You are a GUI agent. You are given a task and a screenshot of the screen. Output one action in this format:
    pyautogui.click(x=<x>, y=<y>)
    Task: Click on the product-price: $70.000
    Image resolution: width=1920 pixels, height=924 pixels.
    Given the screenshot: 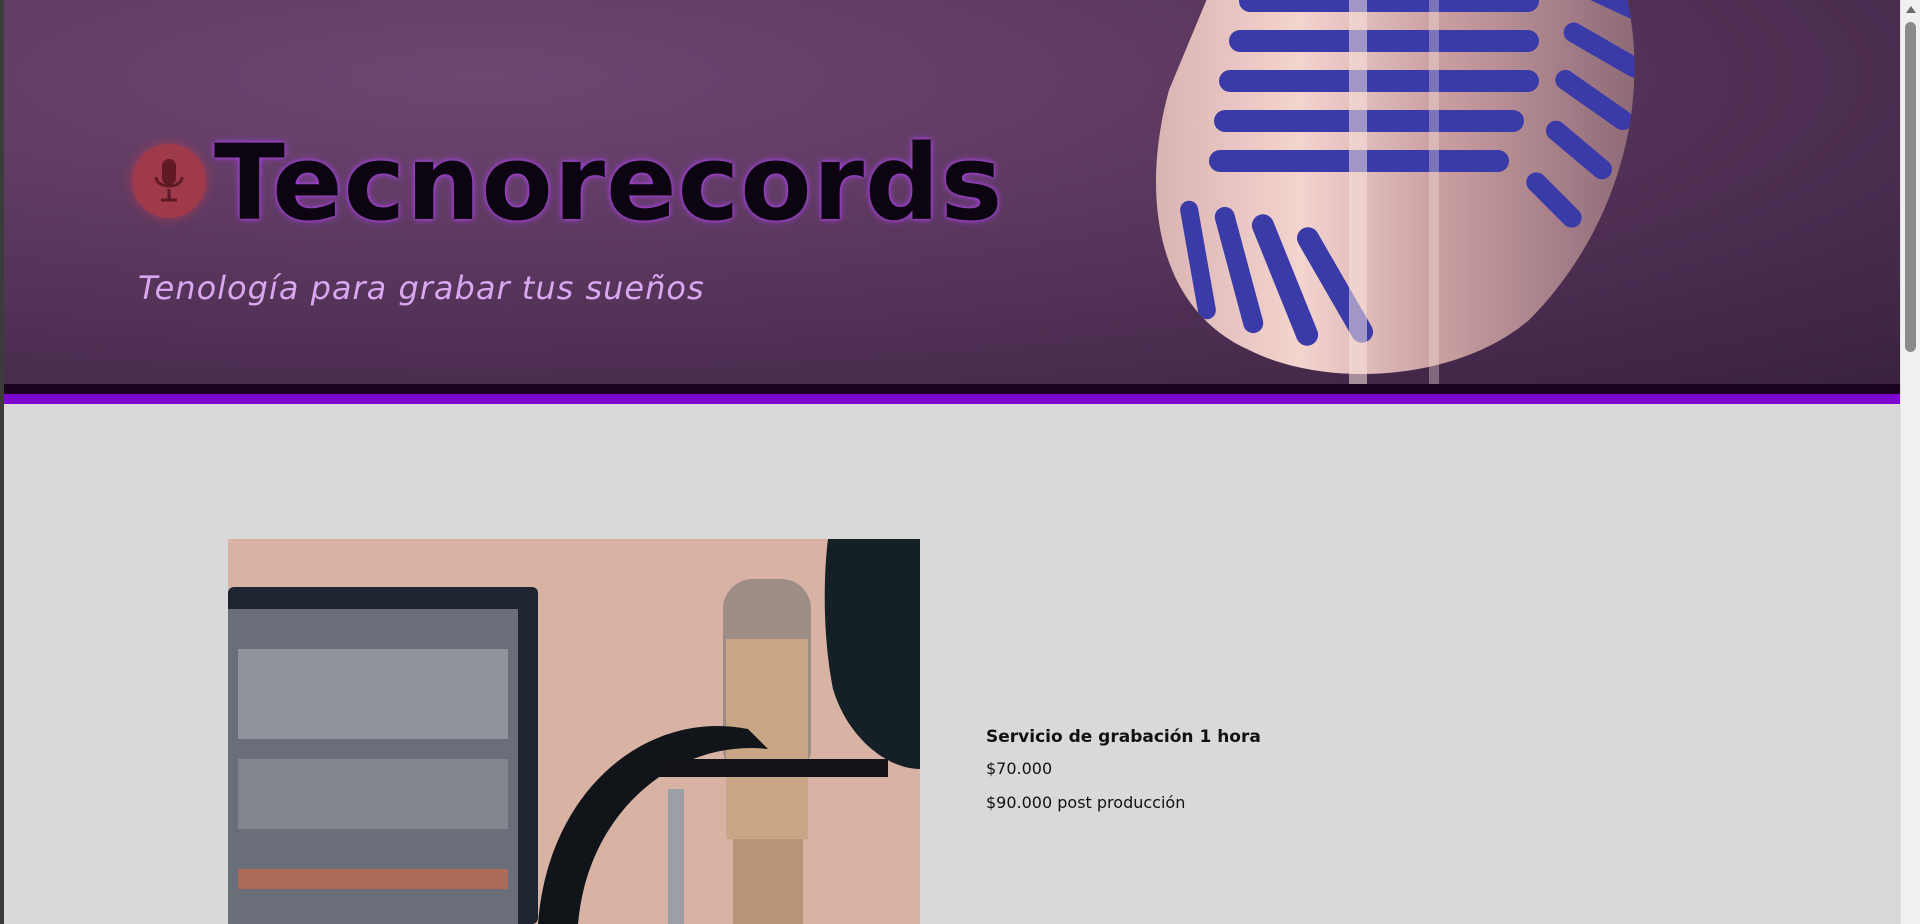 What is the action you would take?
    pyautogui.click(x=1019, y=768)
    